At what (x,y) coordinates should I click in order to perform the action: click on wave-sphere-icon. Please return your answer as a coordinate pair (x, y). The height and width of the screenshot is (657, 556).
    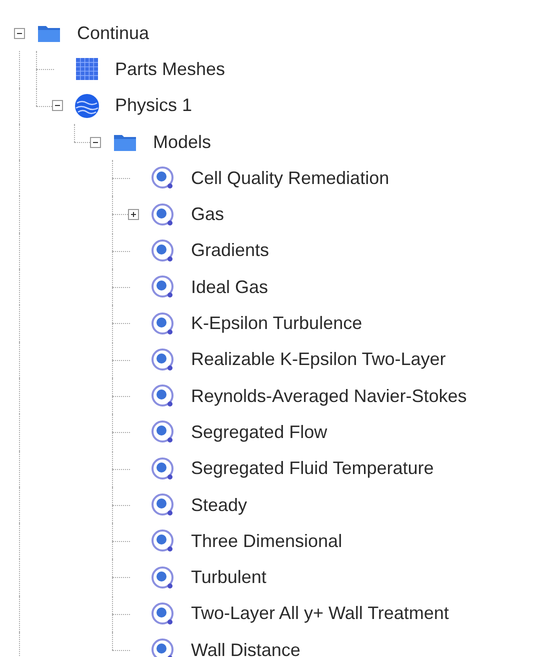
    Looking at the image, I should click on (87, 106).